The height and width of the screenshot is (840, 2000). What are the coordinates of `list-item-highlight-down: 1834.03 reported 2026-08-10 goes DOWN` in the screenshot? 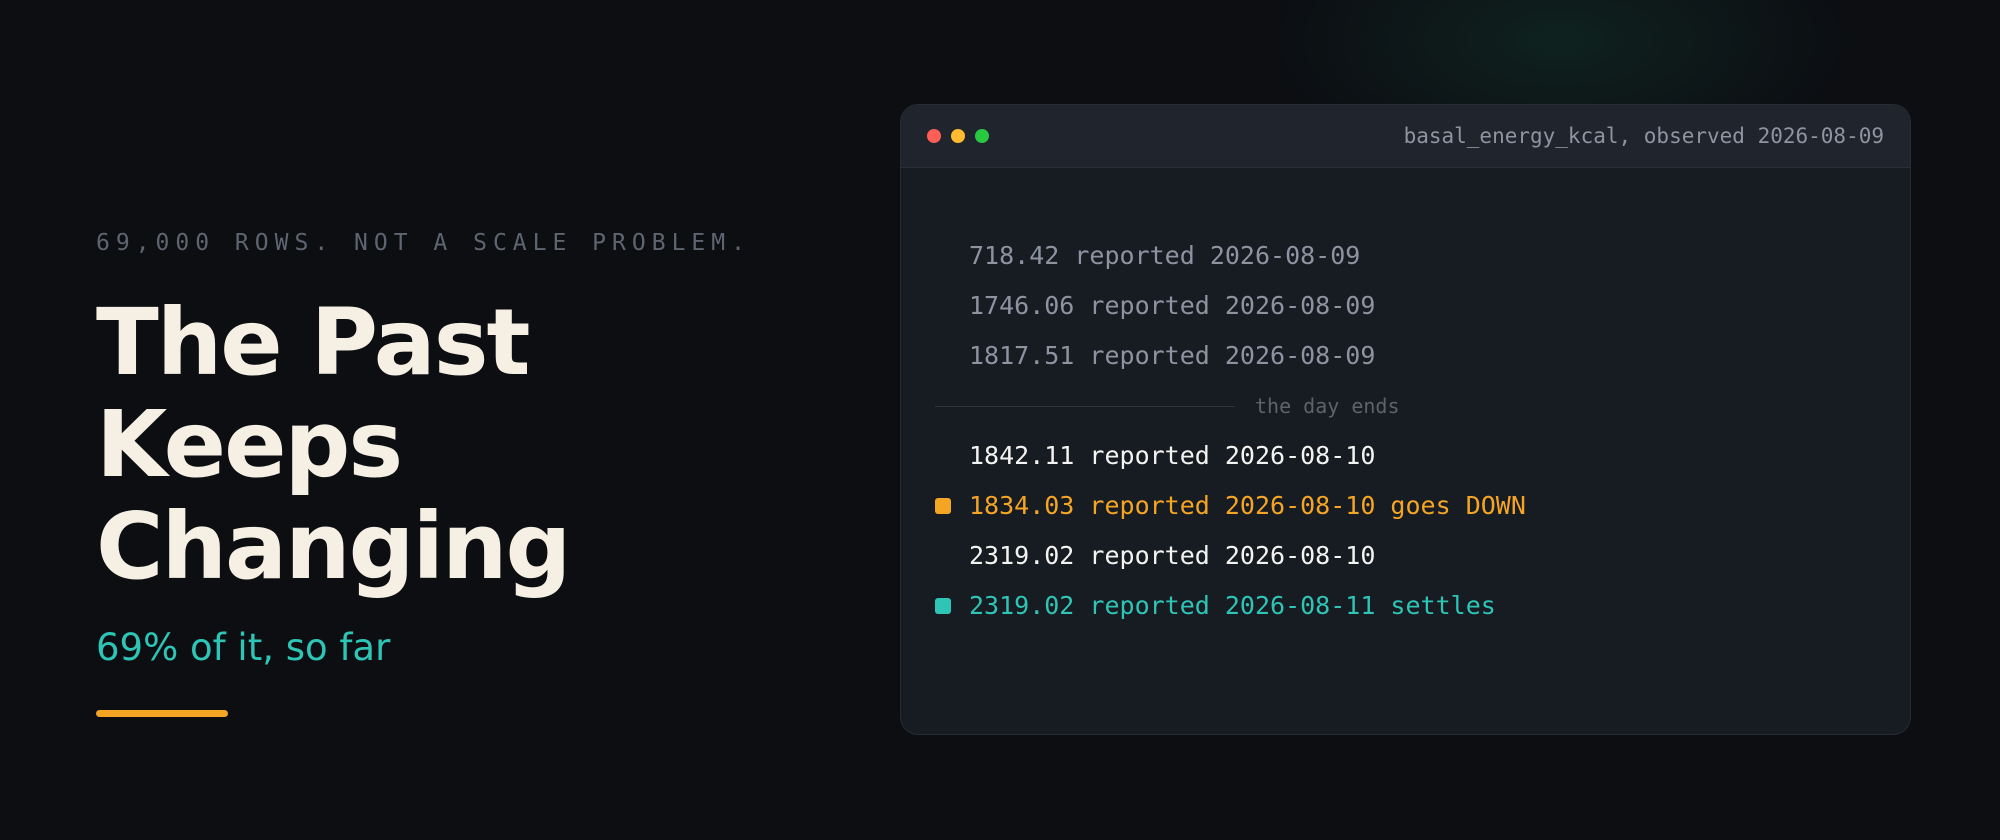 It's located at (1230, 506).